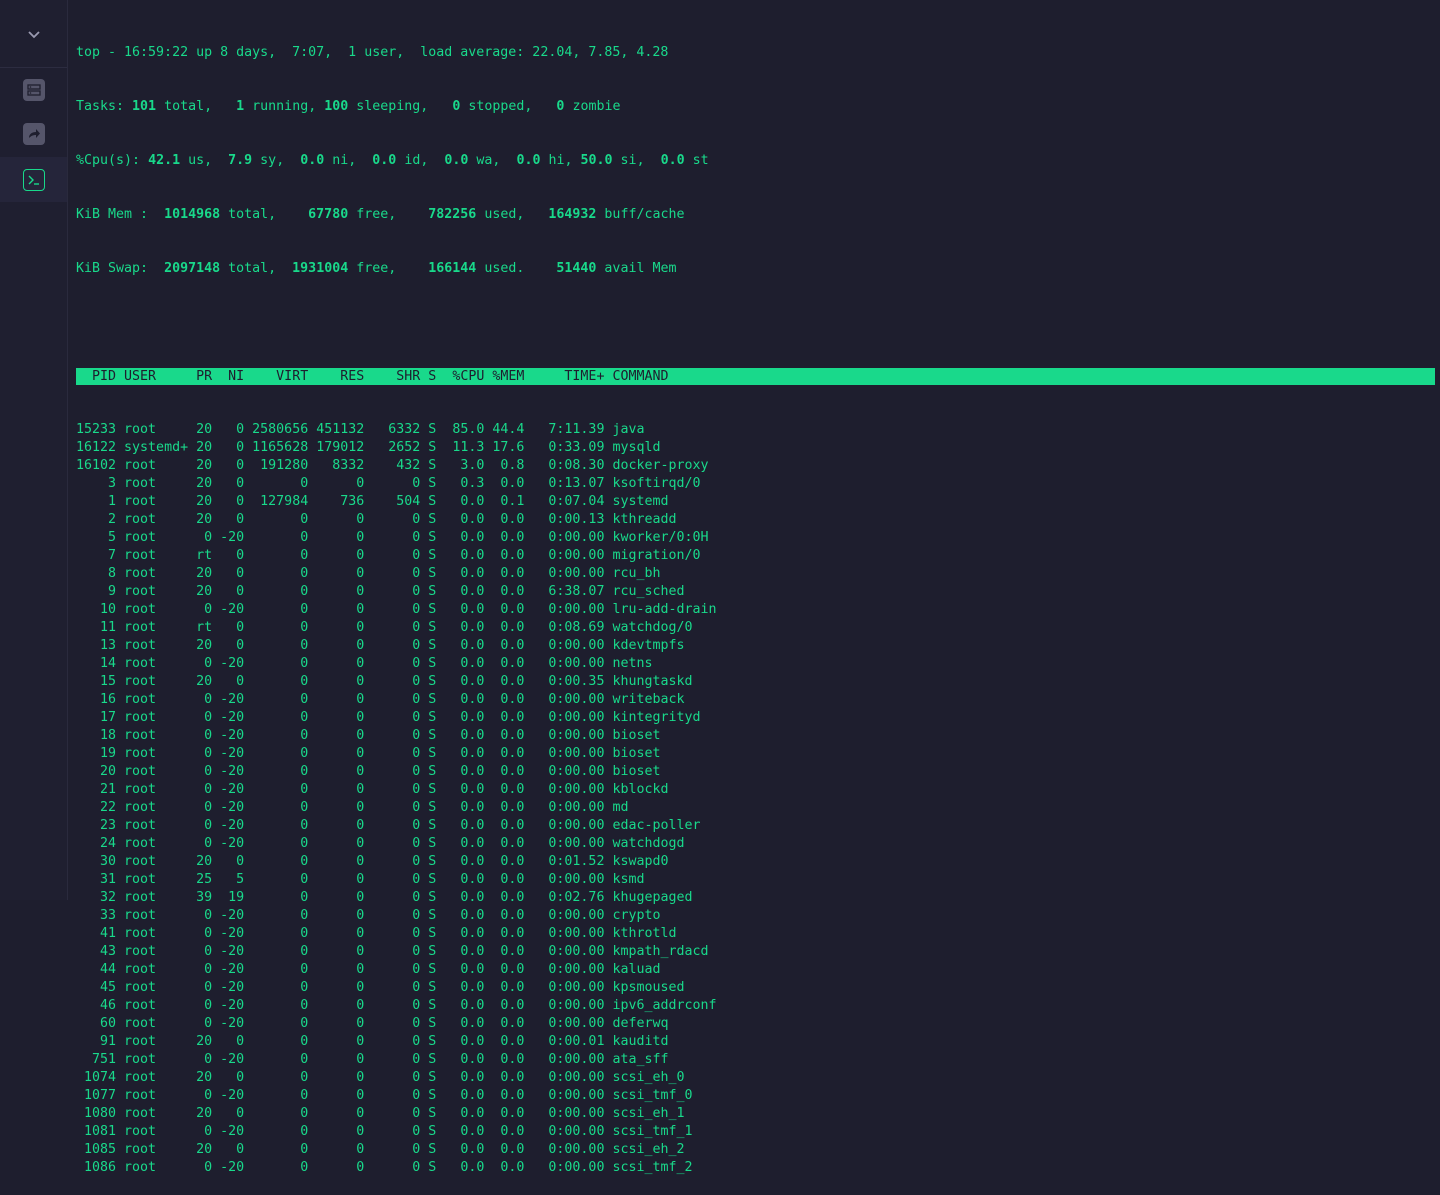  Describe the element at coordinates (96, 519) in the screenshot. I see `cell-pid: 2` at that location.